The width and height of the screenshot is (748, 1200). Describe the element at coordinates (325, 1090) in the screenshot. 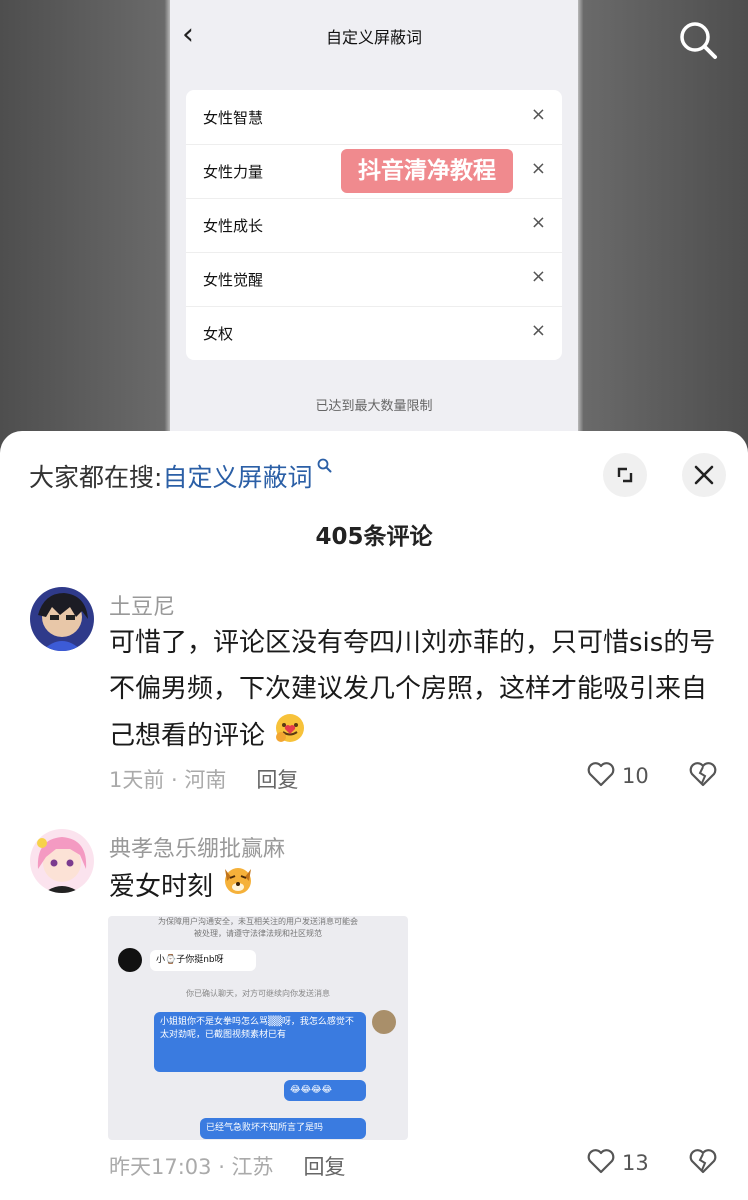

I see `chat-message-out: 😂😂😂😂` at that location.